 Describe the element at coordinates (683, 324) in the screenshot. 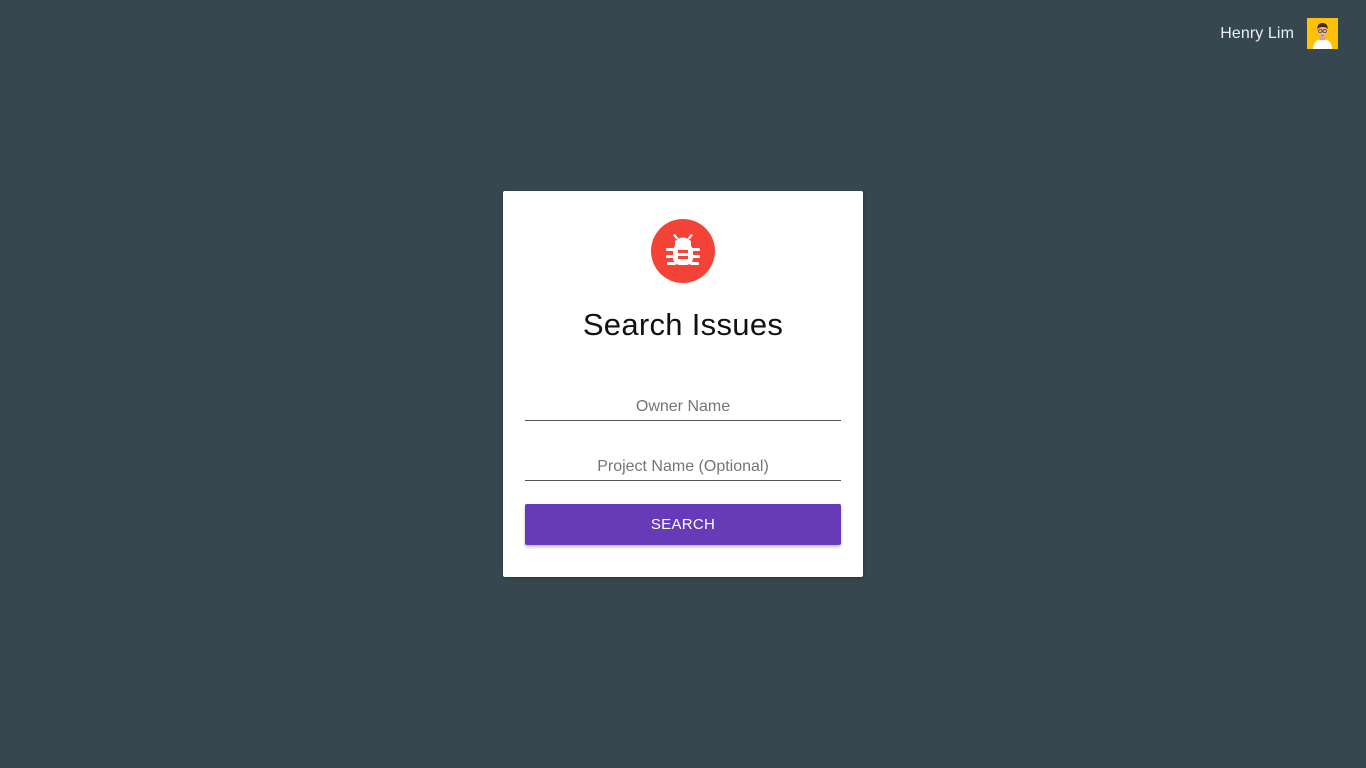

I see `page-title: Search Issues` at that location.